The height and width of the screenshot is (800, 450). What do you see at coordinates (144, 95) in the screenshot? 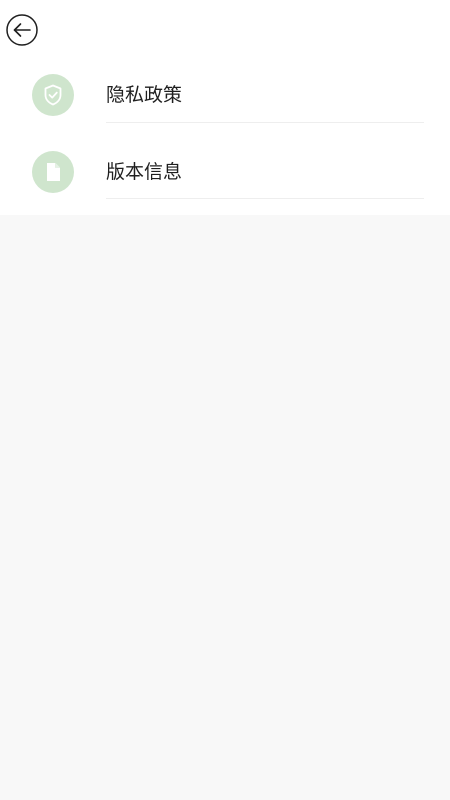
I see `menu-item-label: 隐私政策` at bounding box center [144, 95].